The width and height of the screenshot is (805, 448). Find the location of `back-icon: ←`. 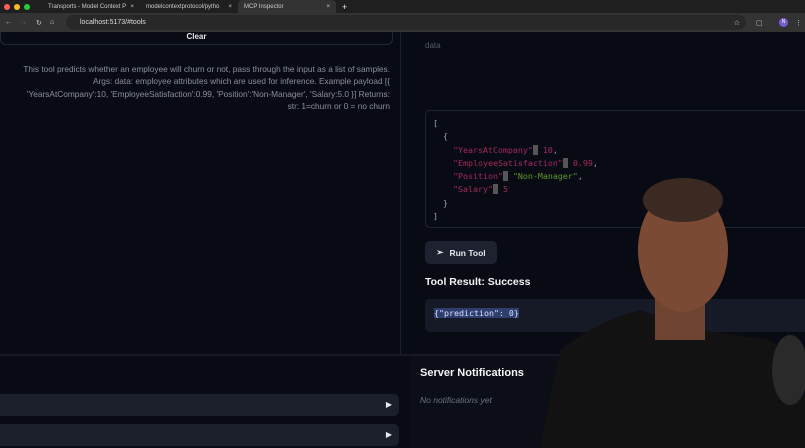

back-icon: ← is located at coordinates (8, 22).